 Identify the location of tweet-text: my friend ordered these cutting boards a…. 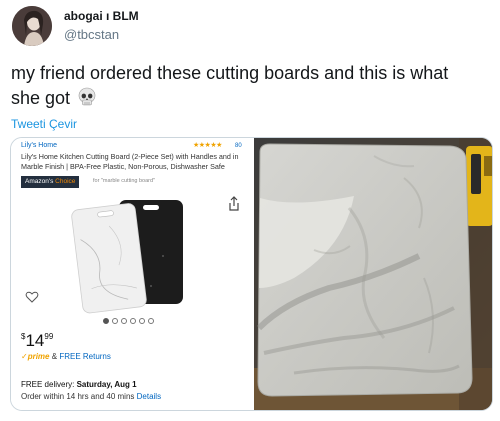
(246, 87).